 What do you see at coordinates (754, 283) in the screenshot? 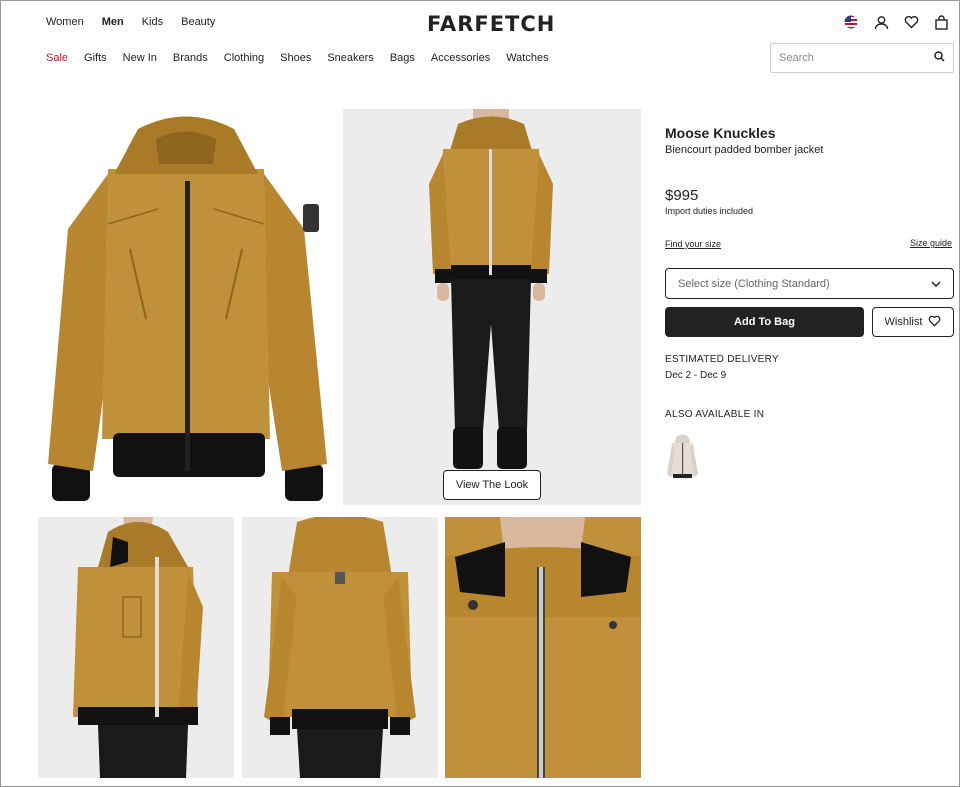
I see `size-select-placeholder: Select size (Clothing Standard)` at bounding box center [754, 283].